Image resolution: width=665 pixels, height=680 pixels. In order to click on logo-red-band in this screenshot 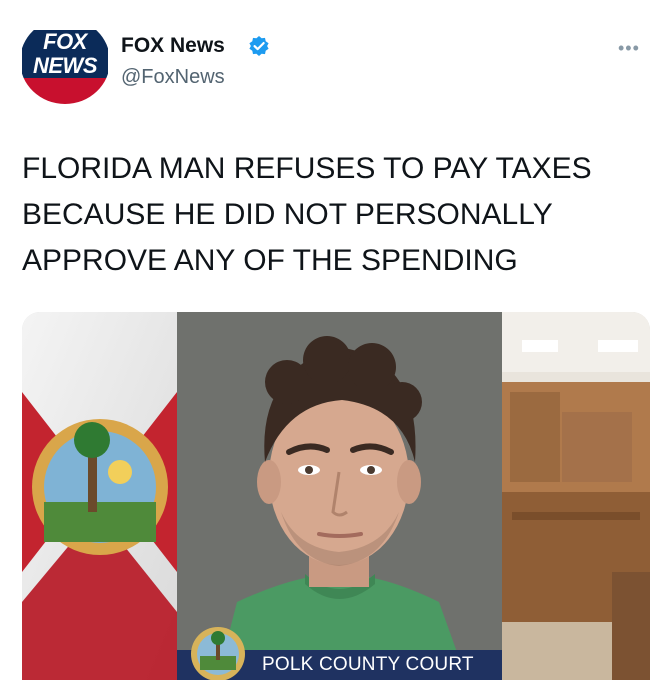, I will do `click(65, 91)`.